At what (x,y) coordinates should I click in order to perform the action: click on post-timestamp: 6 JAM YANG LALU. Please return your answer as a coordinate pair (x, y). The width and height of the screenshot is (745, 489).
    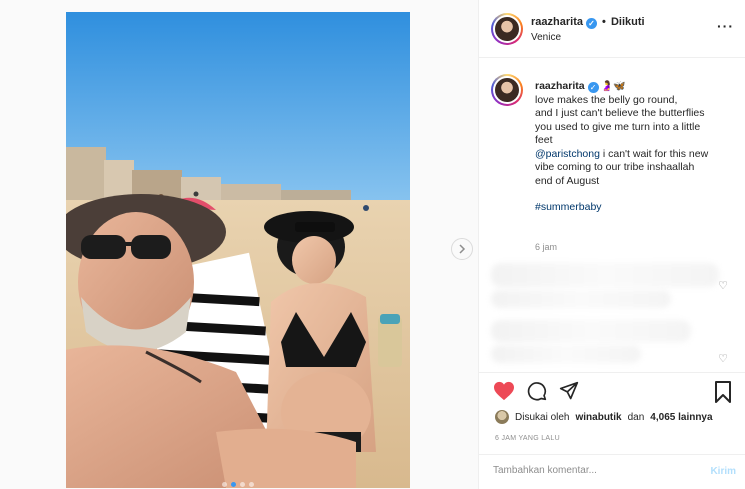
    Looking at the image, I should click on (527, 438).